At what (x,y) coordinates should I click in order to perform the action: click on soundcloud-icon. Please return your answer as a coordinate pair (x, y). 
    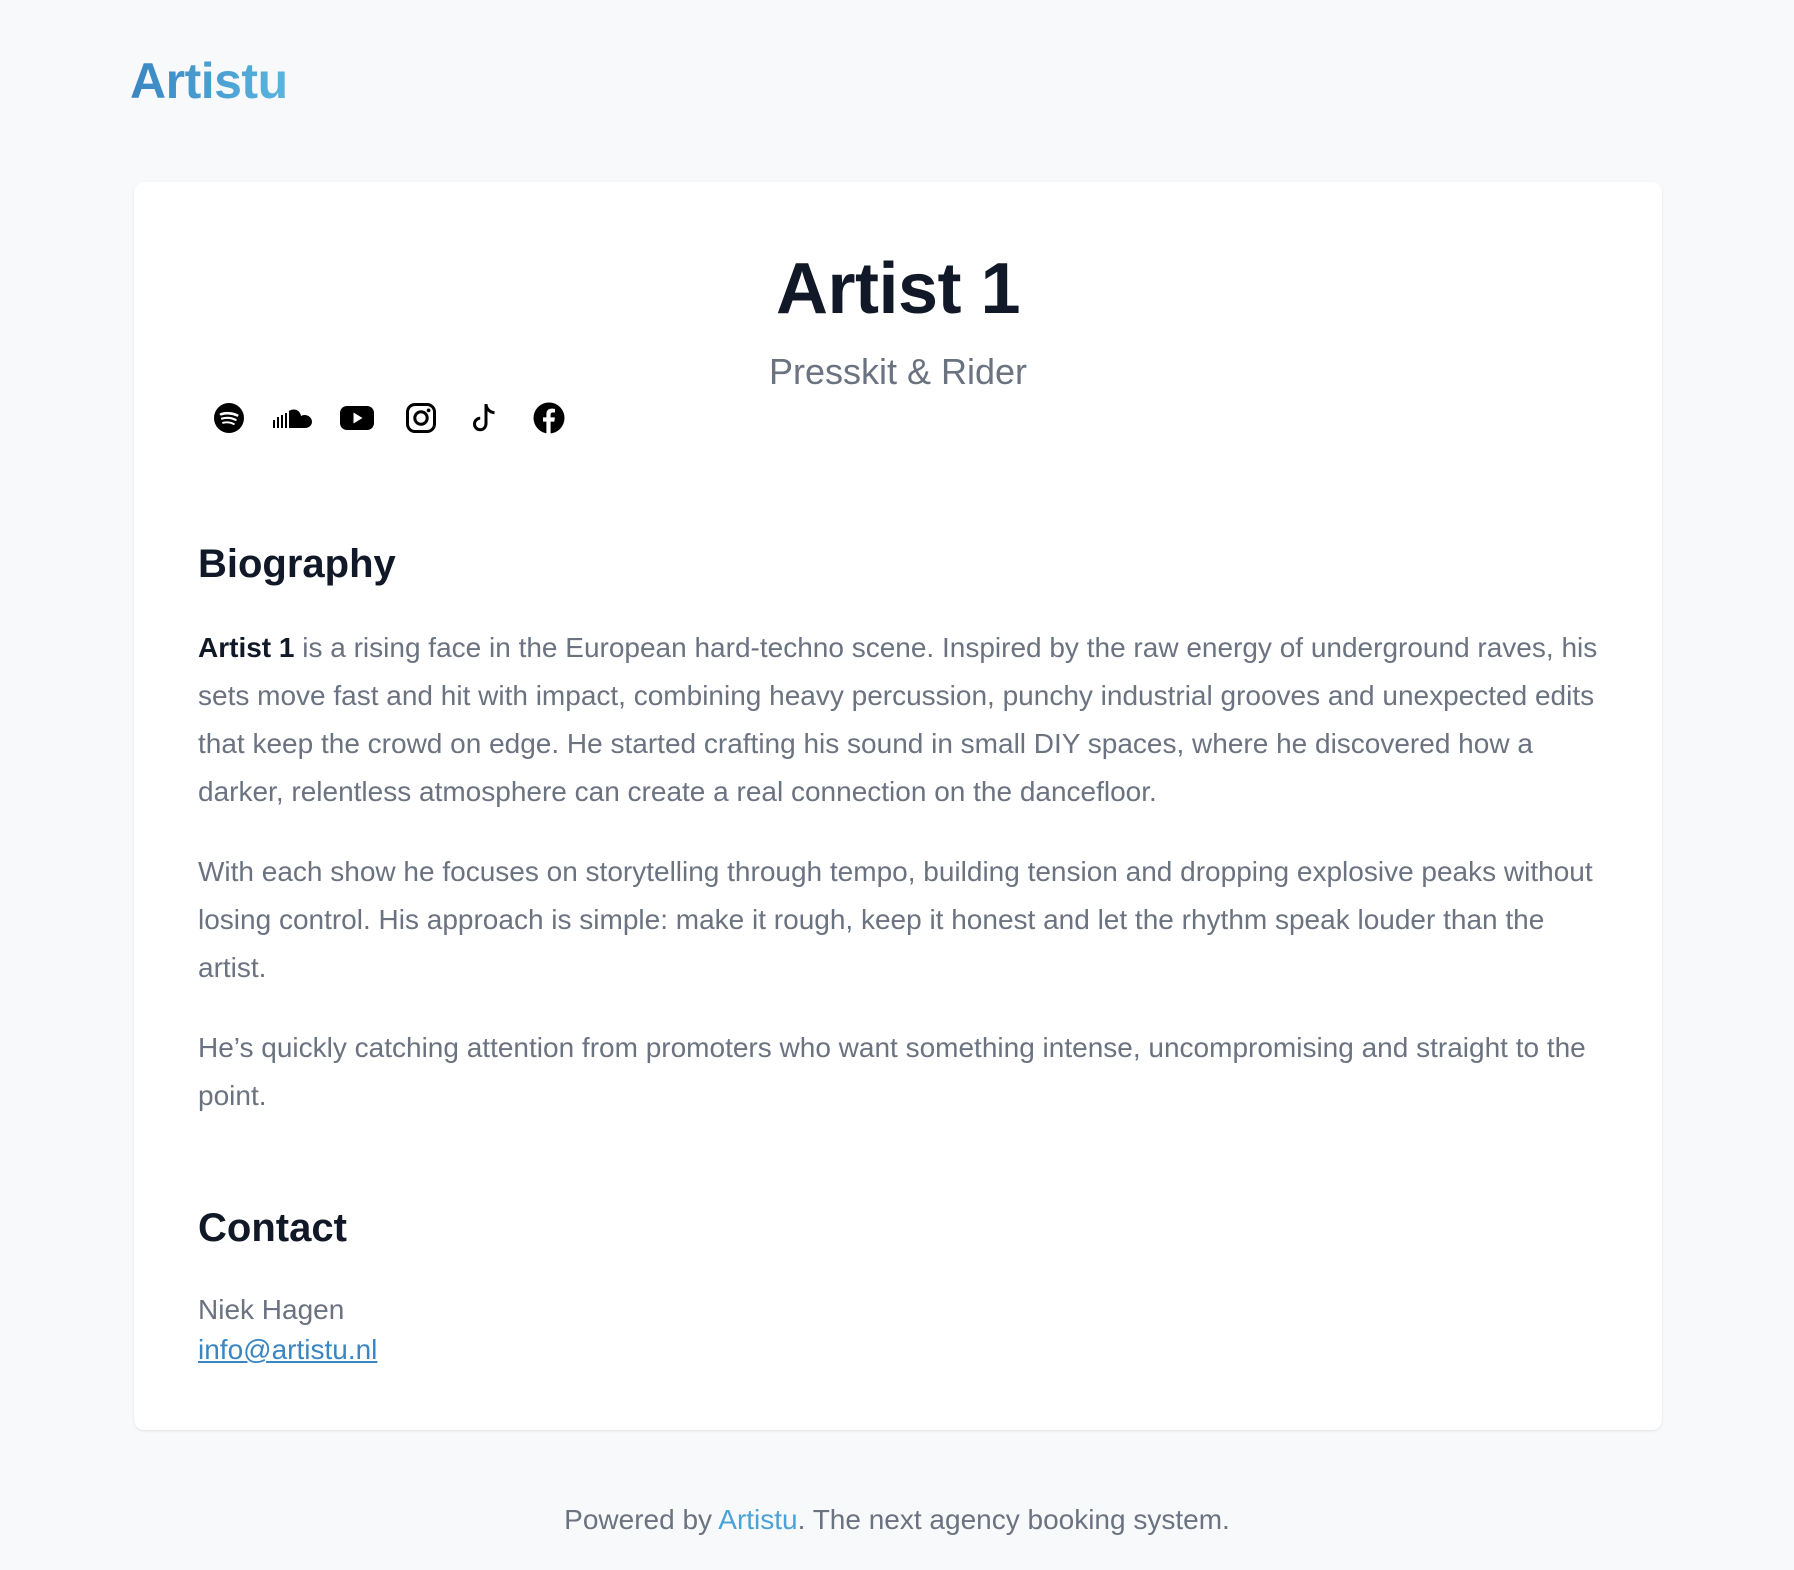
    Looking at the image, I should click on (293, 418).